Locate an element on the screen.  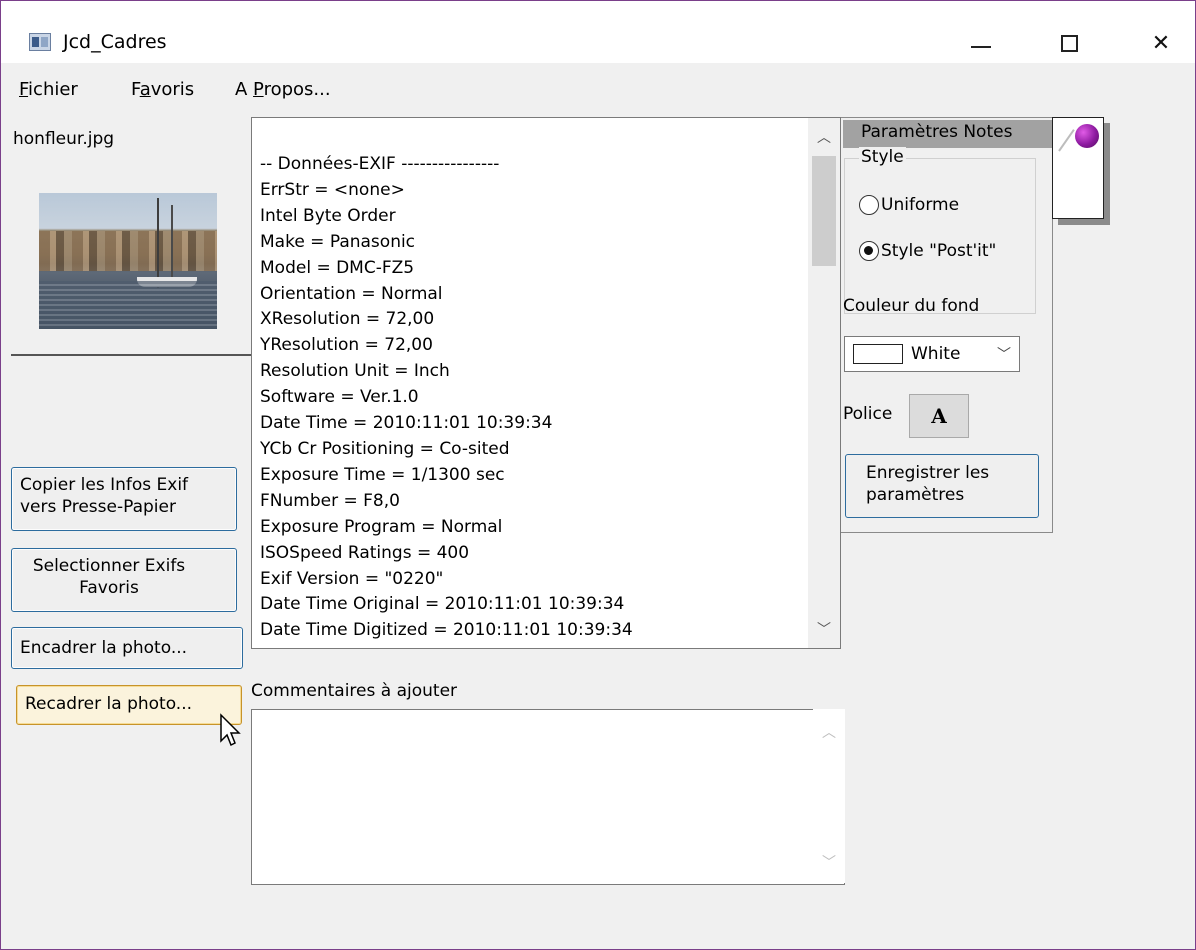
maximize-button is located at coordinates (1069, 43).